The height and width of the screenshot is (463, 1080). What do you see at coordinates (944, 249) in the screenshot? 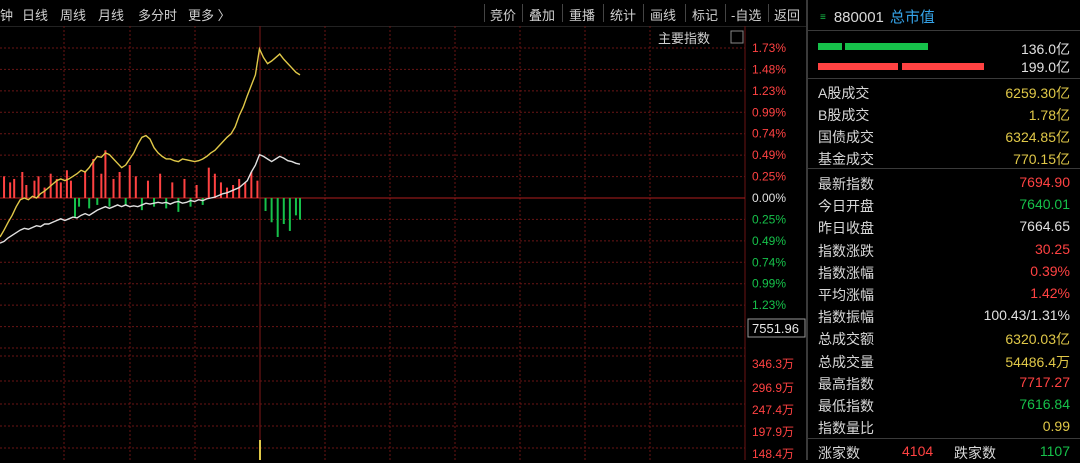
I see `stat-row: 指数涨跌 30.25` at bounding box center [944, 249].